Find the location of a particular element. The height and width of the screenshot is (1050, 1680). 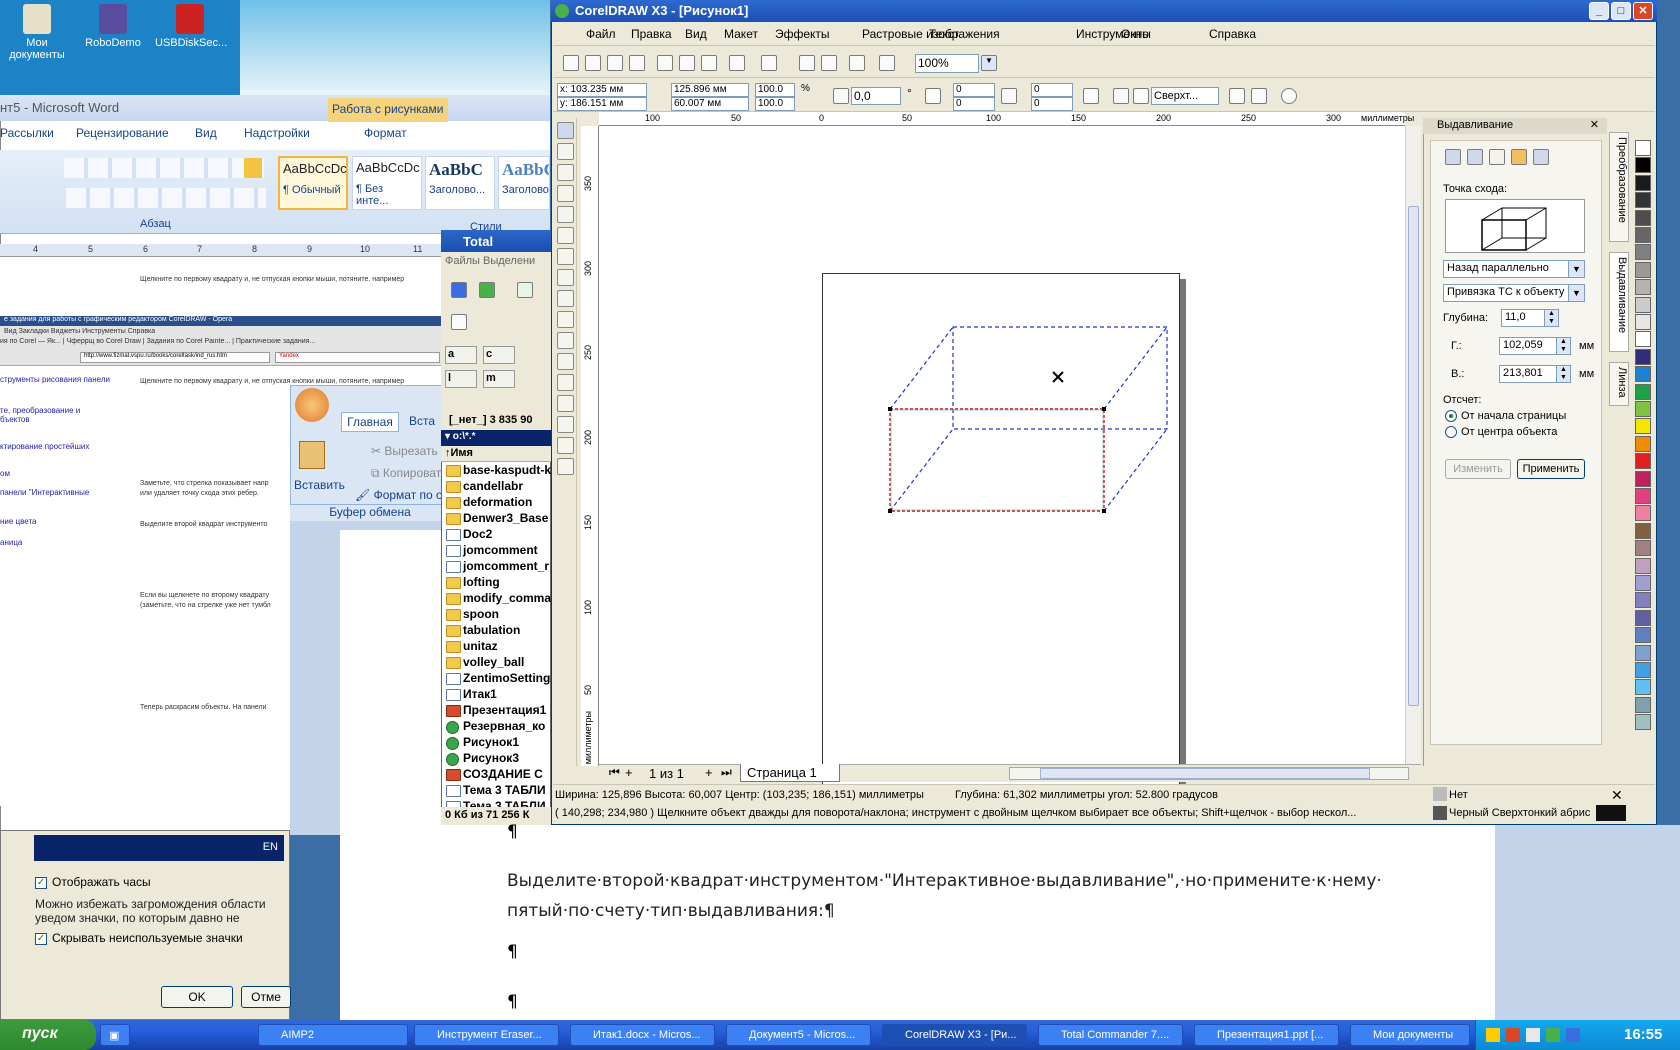

tc-column-name: ↑Имя is located at coordinates (496, 454).